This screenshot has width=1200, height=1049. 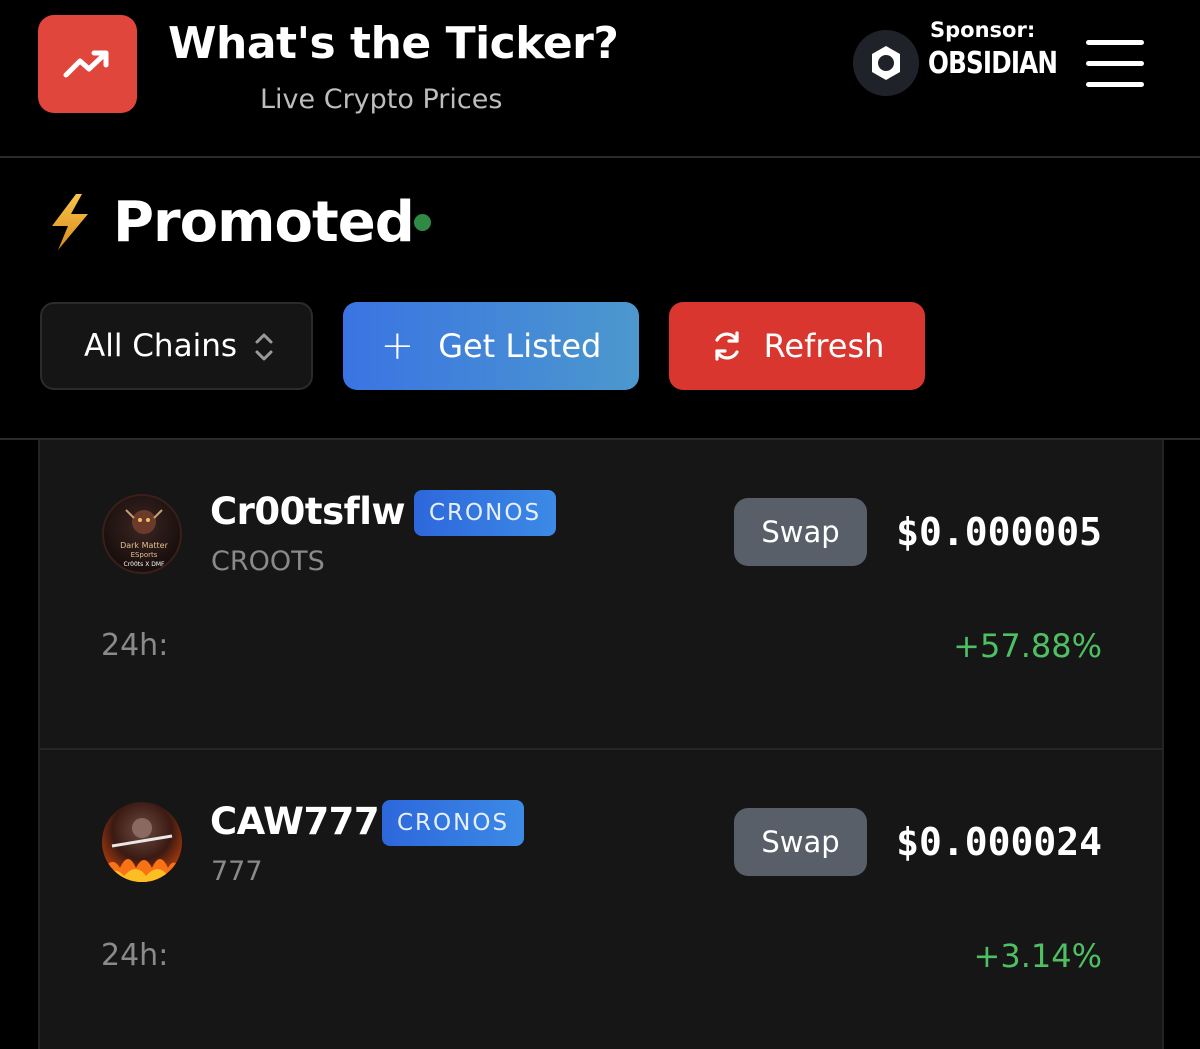 I want to click on chain-select-value: All Chains, so click(x=160, y=346).